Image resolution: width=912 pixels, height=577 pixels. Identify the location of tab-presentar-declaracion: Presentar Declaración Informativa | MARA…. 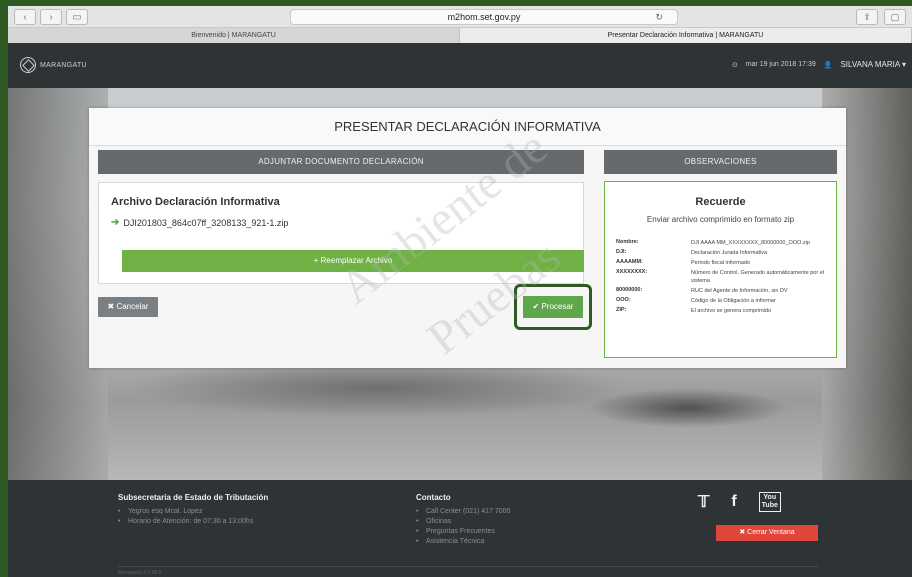
(686, 35).